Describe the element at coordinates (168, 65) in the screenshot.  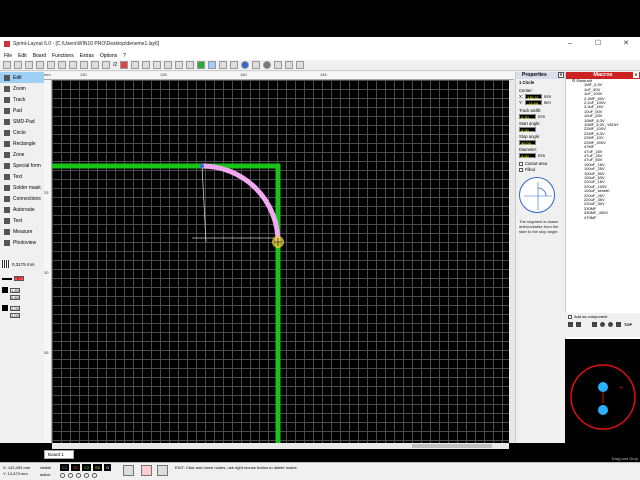
I see `group-icon` at that location.